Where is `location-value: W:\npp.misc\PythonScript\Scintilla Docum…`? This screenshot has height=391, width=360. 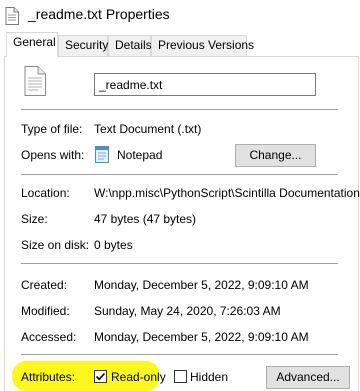 location-value: W:\npp.misc\PythonScript\Scintilla Docum… is located at coordinates (227, 193).